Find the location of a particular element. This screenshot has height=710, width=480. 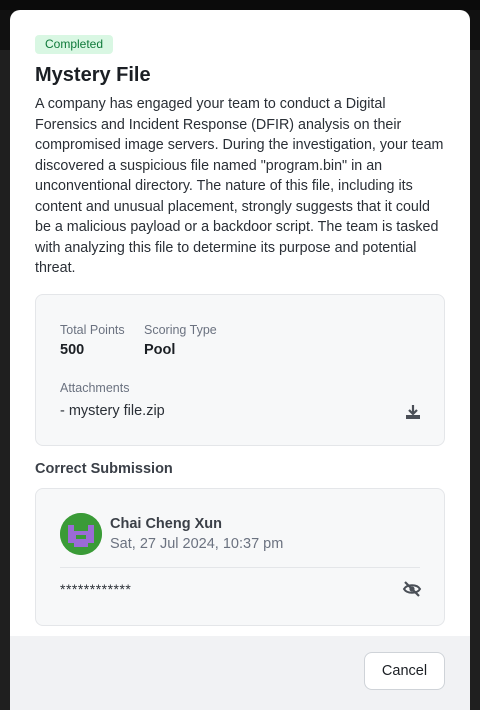

total-points-value: 500 is located at coordinates (72, 349).